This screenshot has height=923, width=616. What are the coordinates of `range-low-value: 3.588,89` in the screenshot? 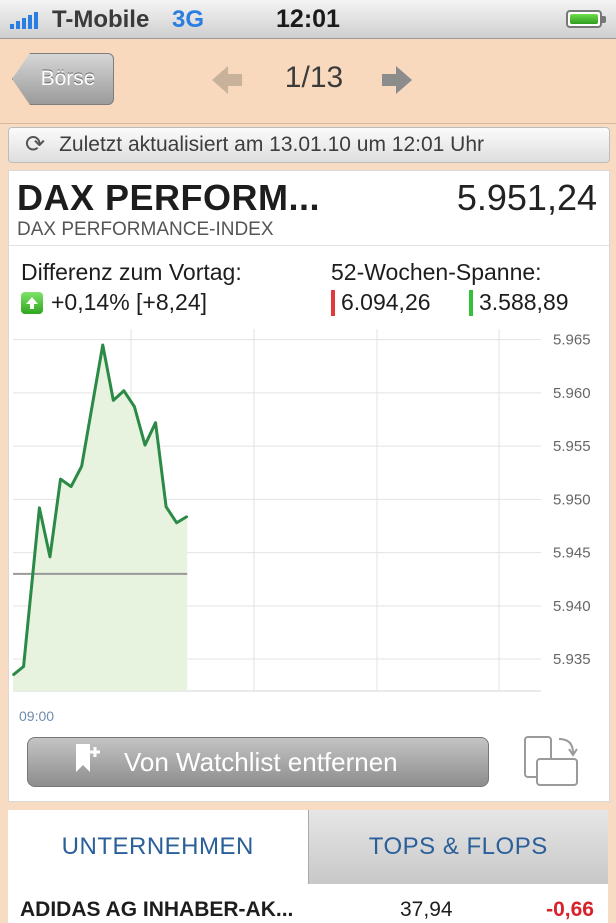 It's located at (524, 302).